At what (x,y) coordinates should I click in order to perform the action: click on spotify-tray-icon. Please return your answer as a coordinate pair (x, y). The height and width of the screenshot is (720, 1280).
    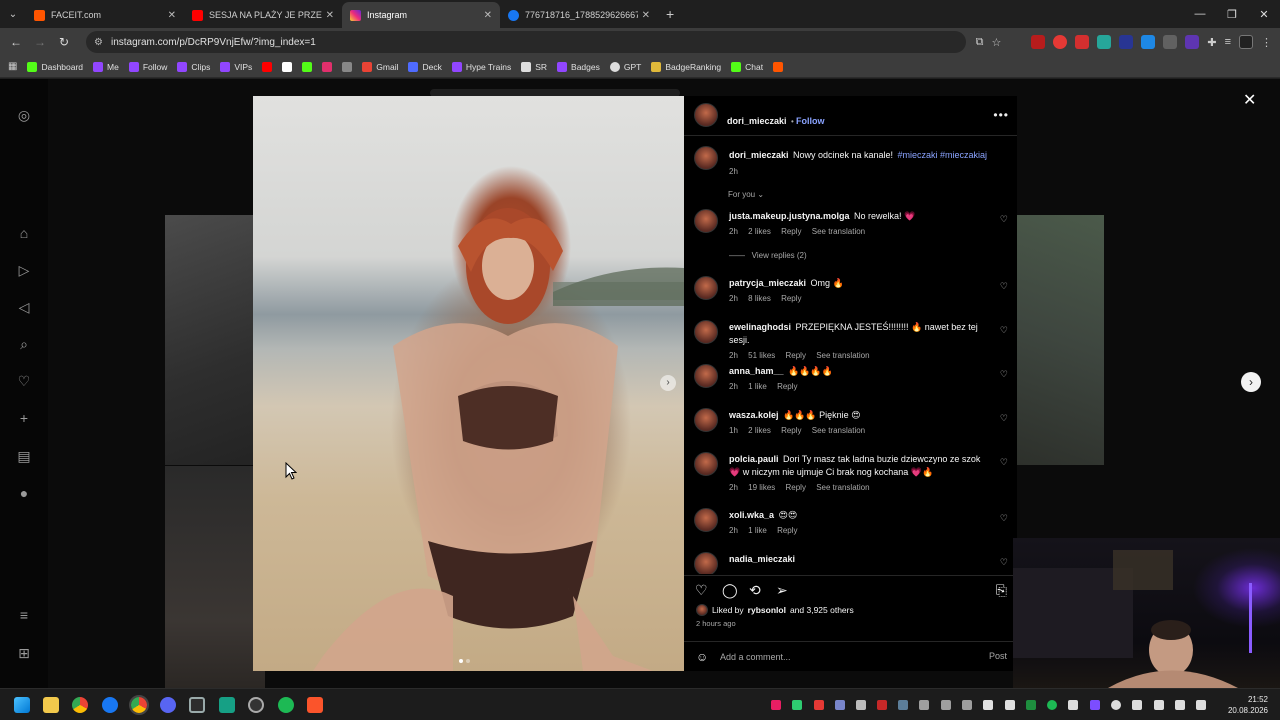
    Looking at the image, I should click on (1052, 705).